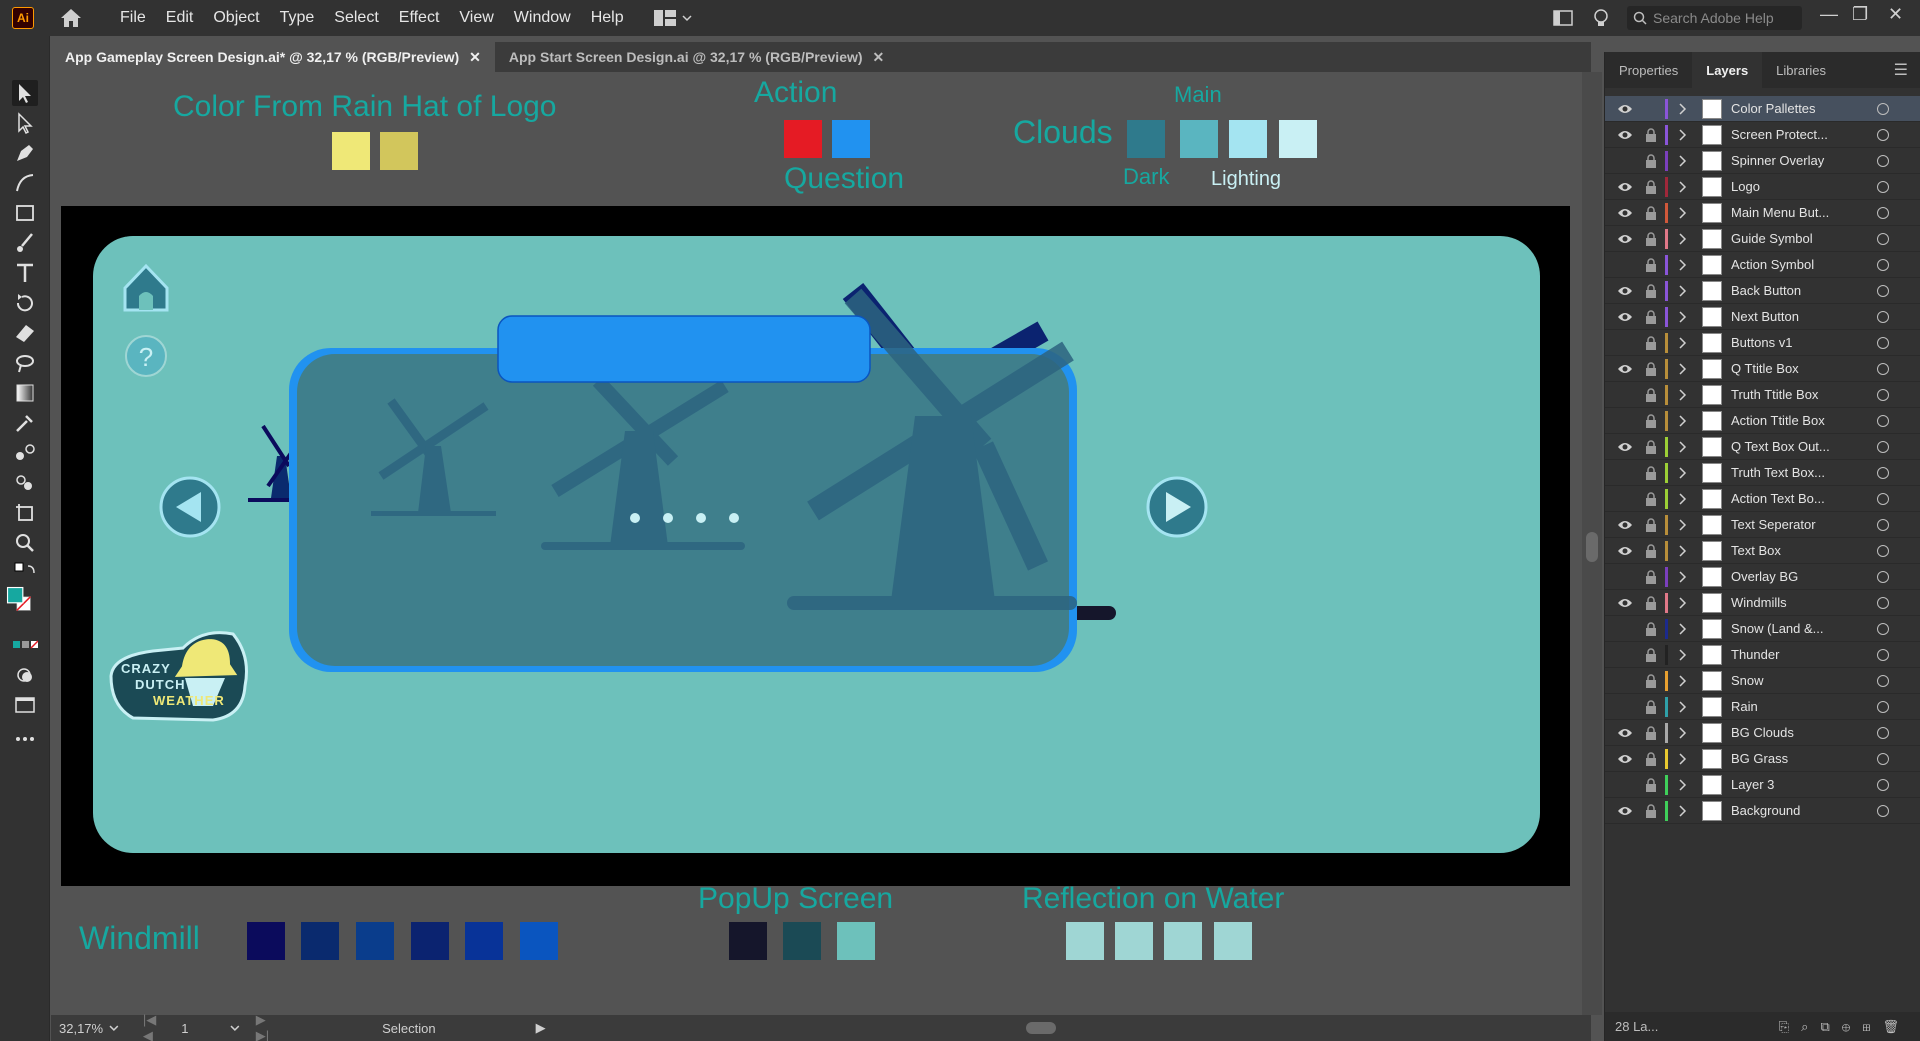  I want to click on rectangle-tool-icon, so click(25, 213).